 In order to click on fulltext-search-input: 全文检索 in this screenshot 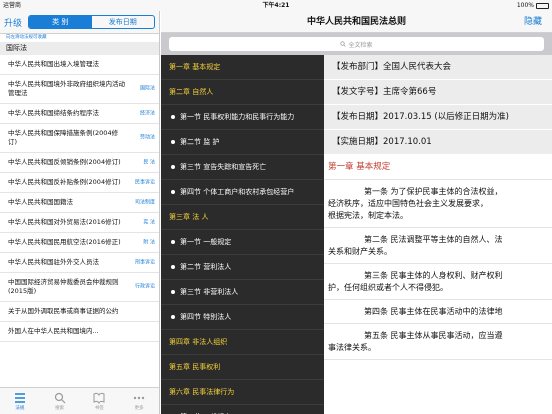, I will do `click(356, 44)`.